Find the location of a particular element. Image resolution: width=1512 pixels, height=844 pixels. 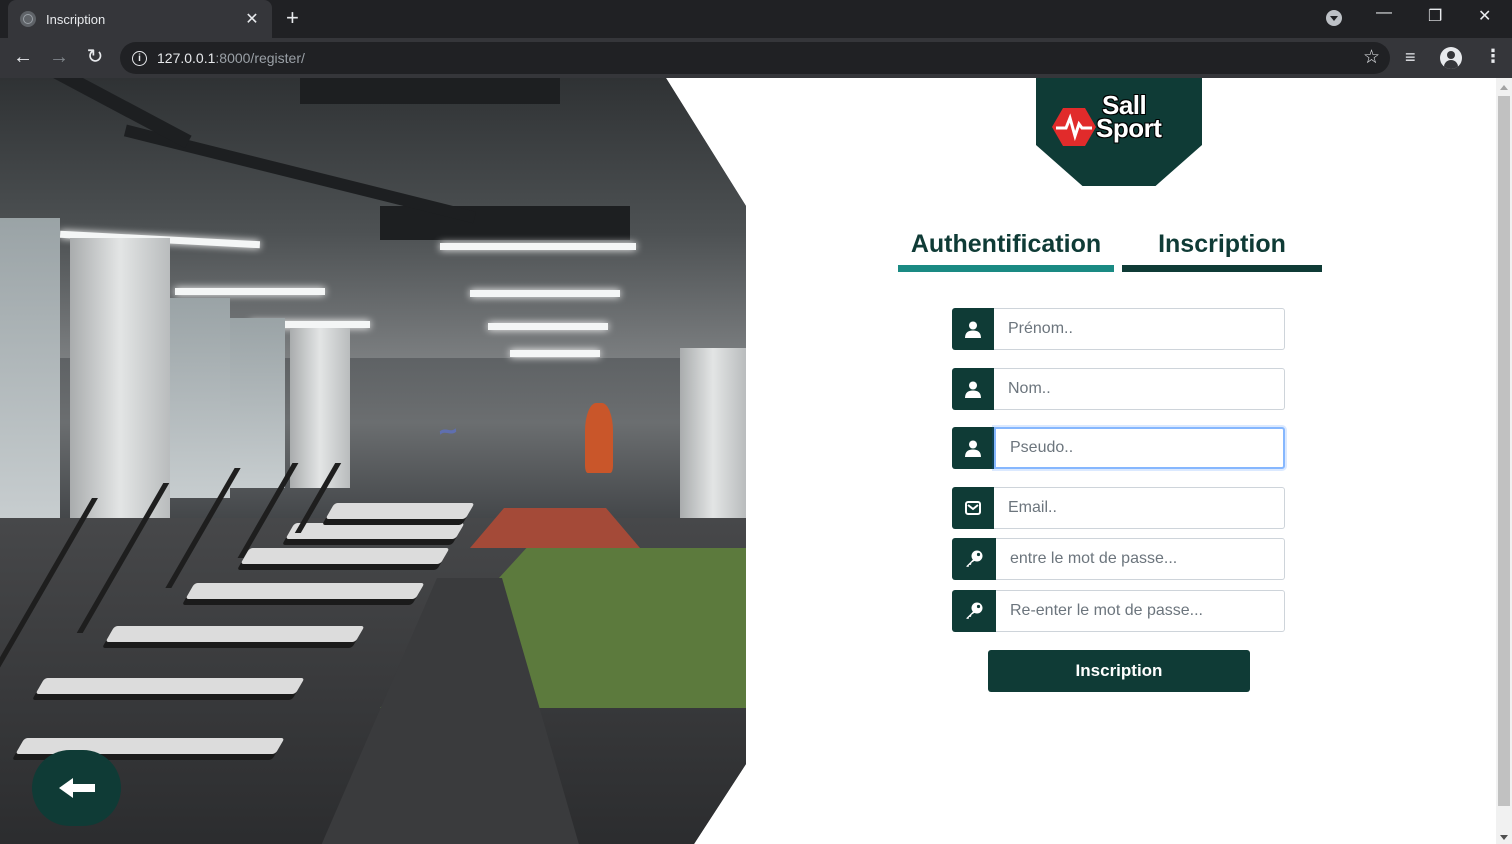

nom-input is located at coordinates (1139, 389).